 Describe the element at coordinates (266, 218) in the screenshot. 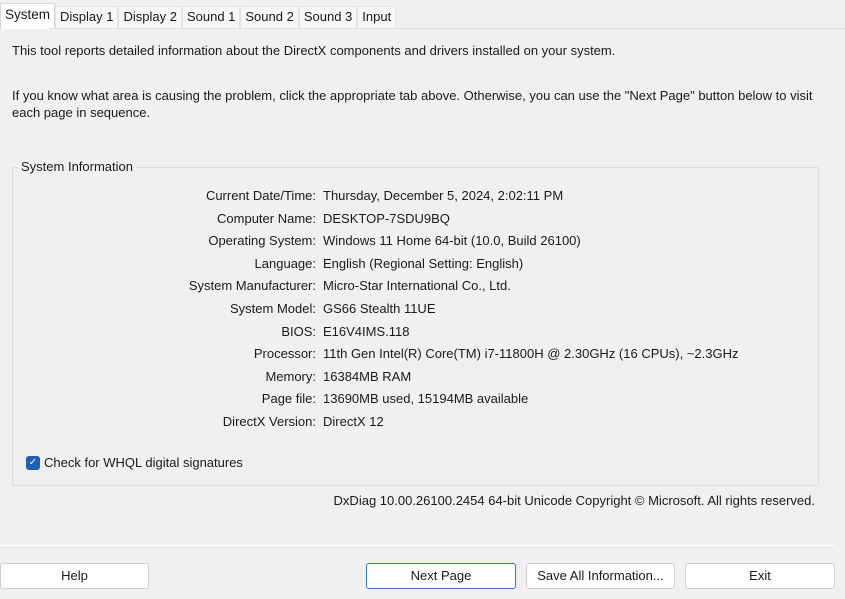

I see `info-label: Computer Name:` at that location.